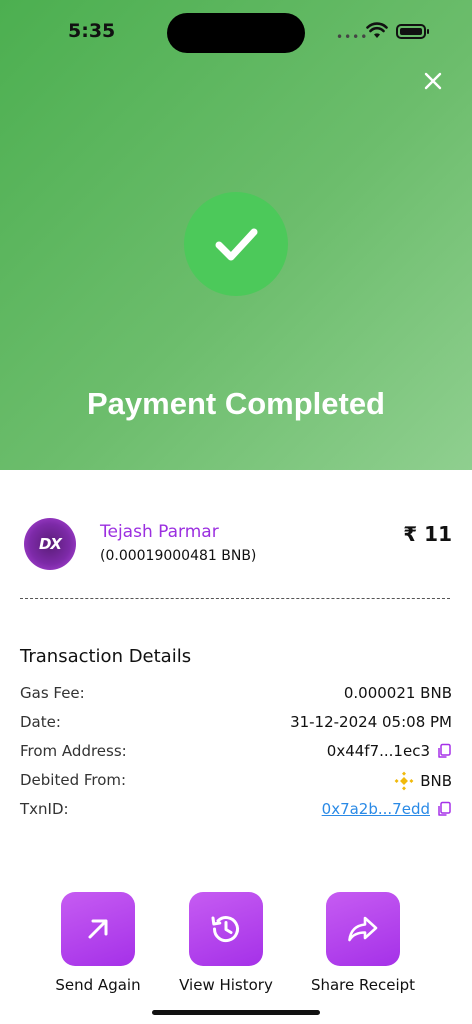 The height and width of the screenshot is (1024, 472). What do you see at coordinates (427, 534) in the screenshot?
I see `fiat-amount: ₹ 11` at bounding box center [427, 534].